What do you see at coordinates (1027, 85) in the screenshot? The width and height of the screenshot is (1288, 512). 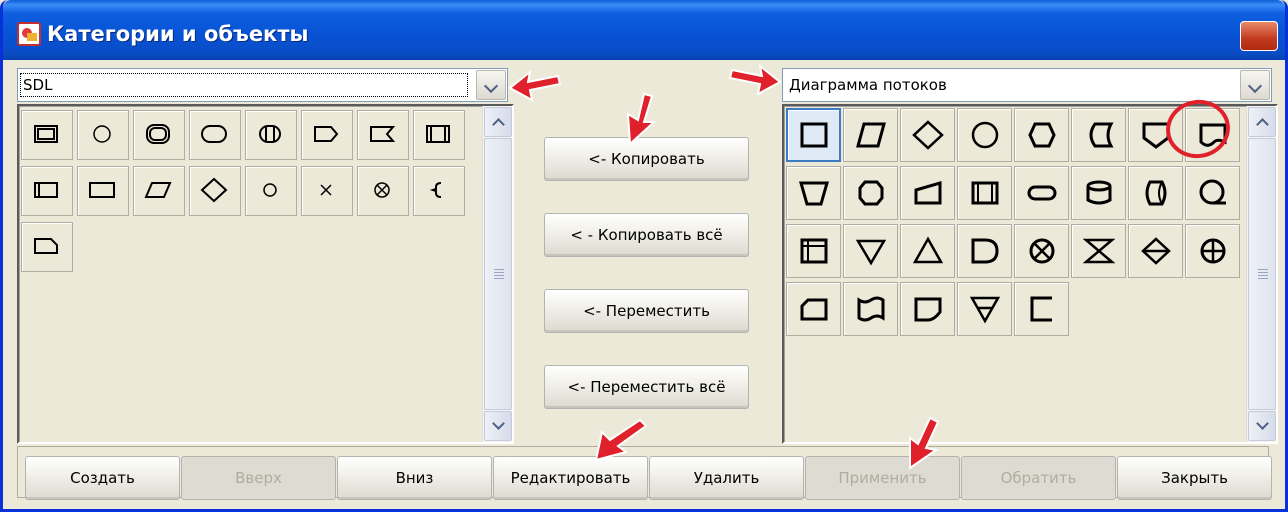 I see `object-set-combo: Диаграмма потоков` at bounding box center [1027, 85].